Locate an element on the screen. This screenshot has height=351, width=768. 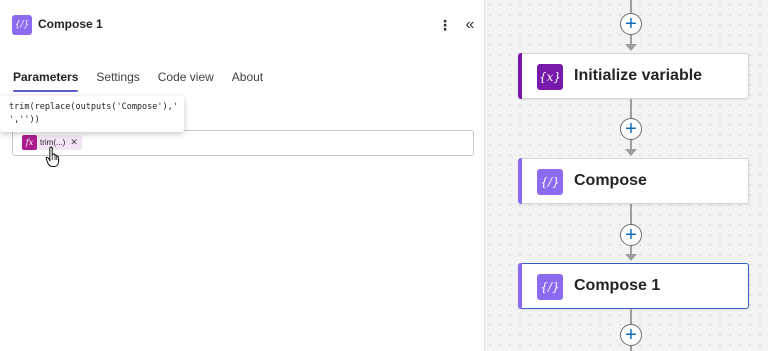
tooltip-text: trim(replace(outputs('Compose'),' ','')) is located at coordinates (96, 113).